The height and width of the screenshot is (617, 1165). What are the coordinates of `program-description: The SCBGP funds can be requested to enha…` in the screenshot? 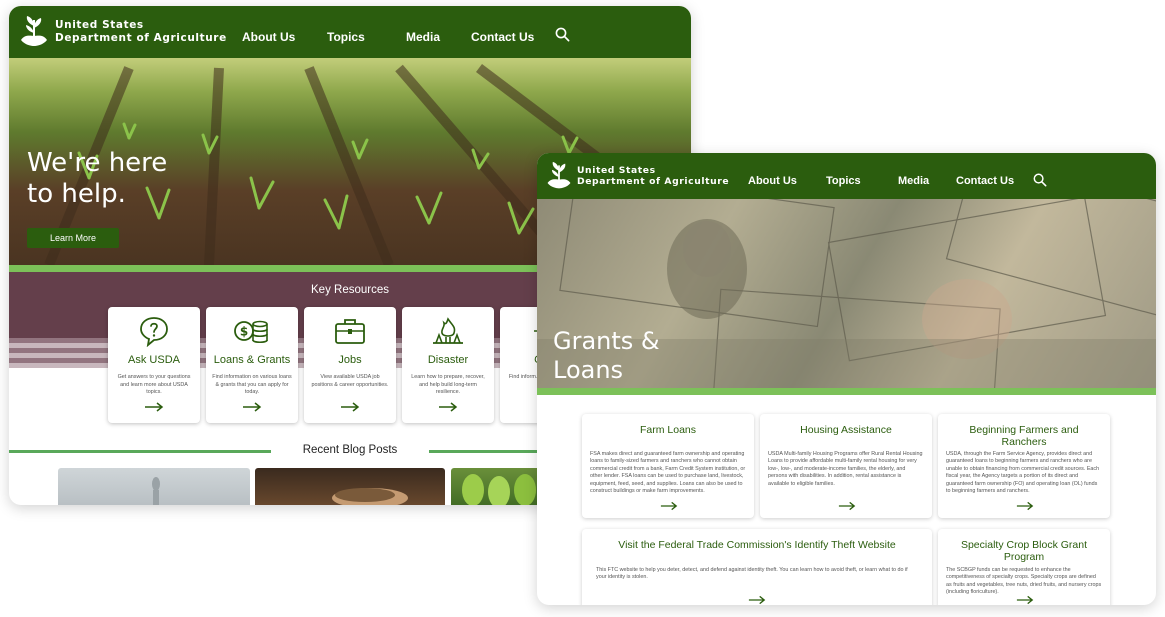 It's located at (1024, 581).